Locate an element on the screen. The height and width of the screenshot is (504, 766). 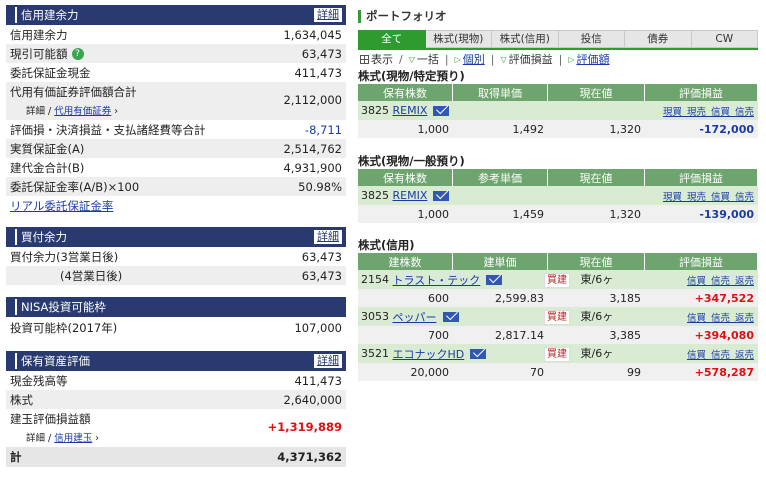
margin-positions-title: 株式(信用) is located at coordinates (386, 245).